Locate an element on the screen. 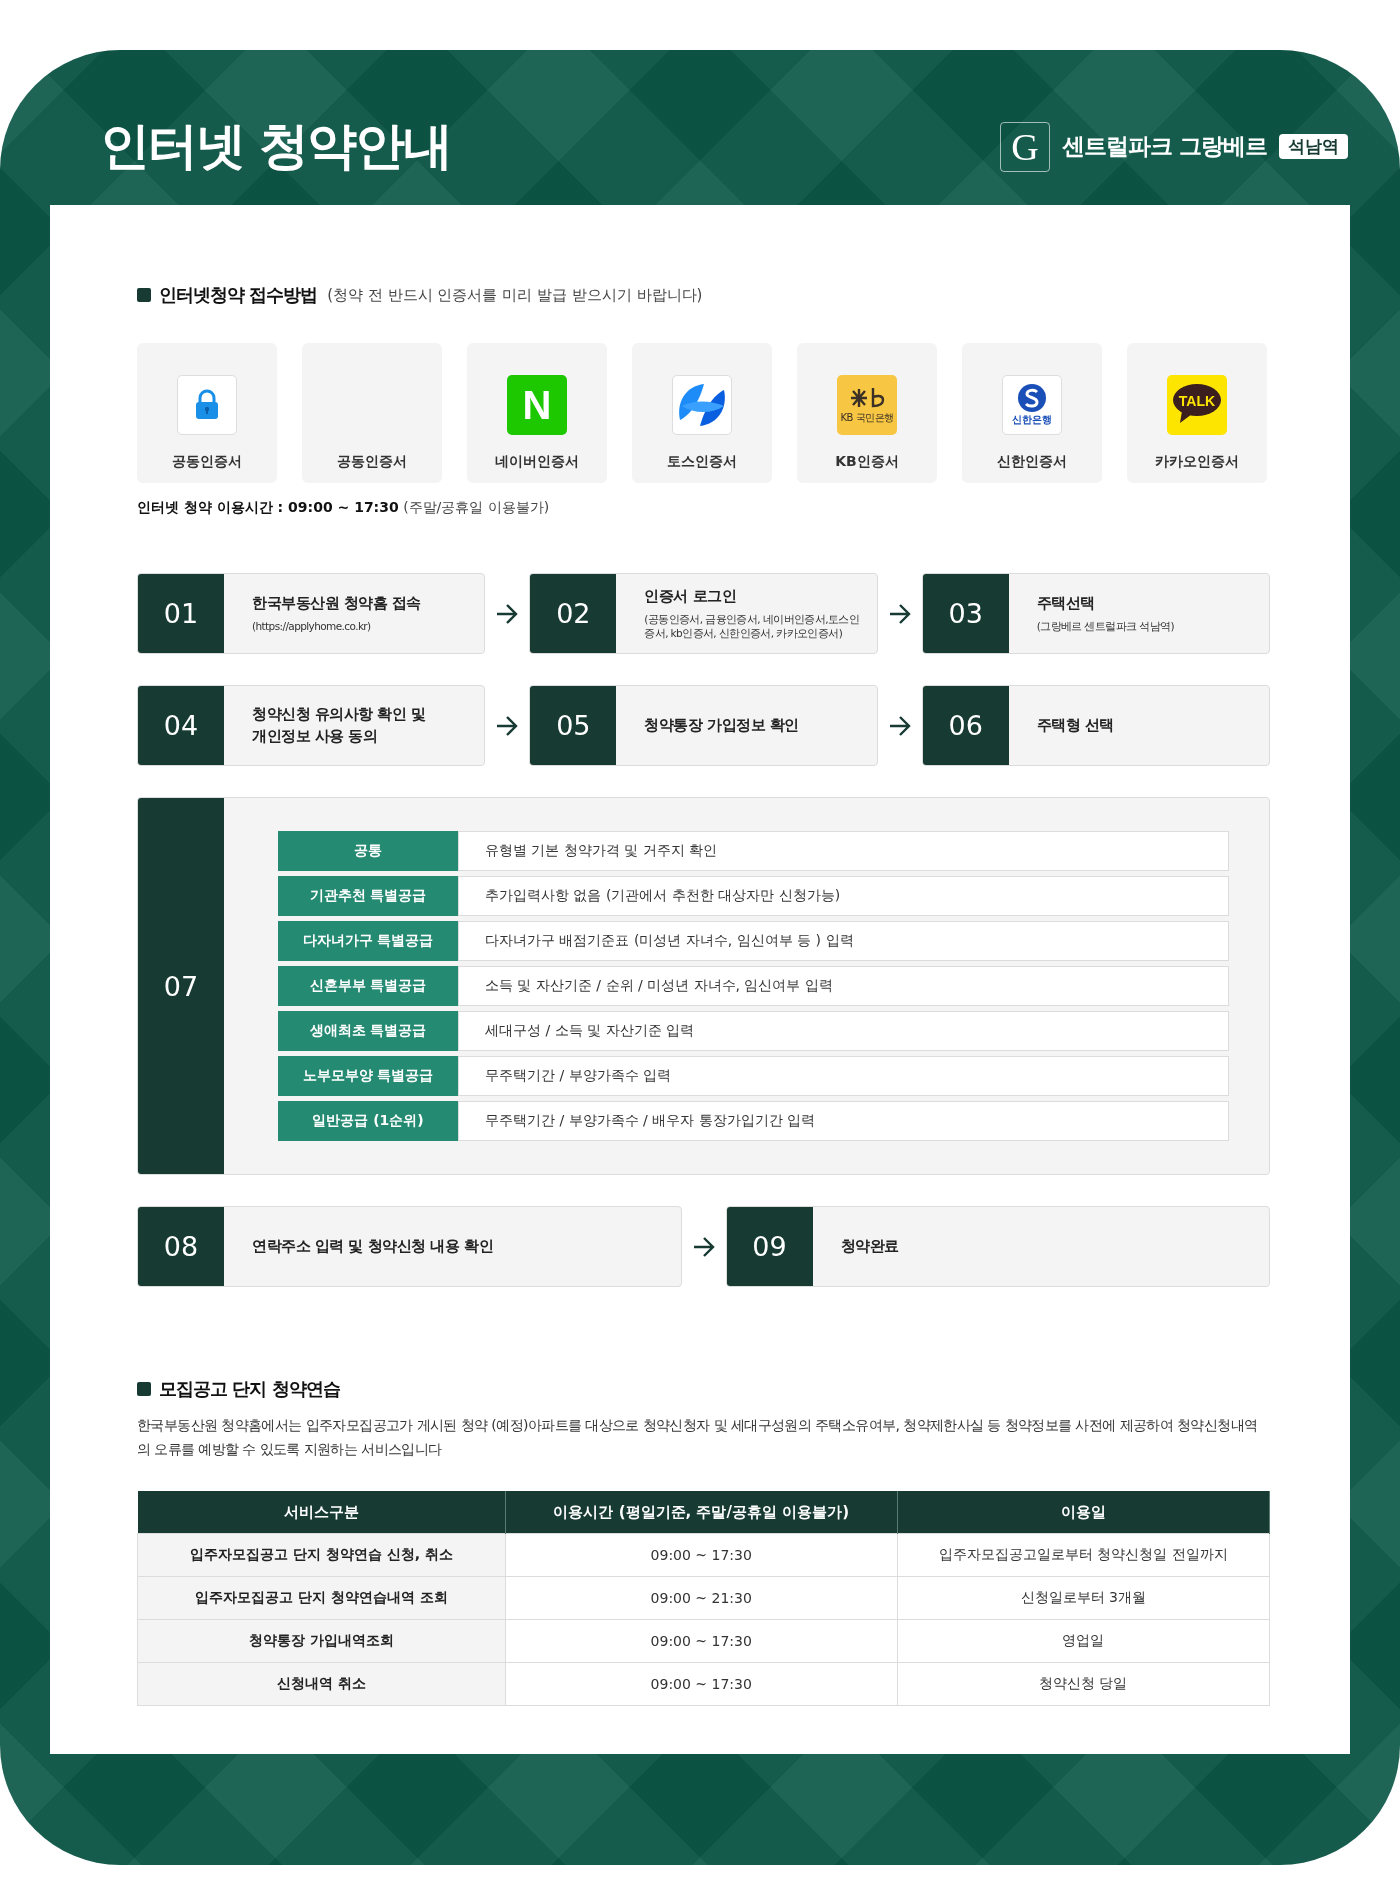 Image resolution: width=1400 pixels, height=1900 pixels. step-title: 주택선택 is located at coordinates (1066, 604).